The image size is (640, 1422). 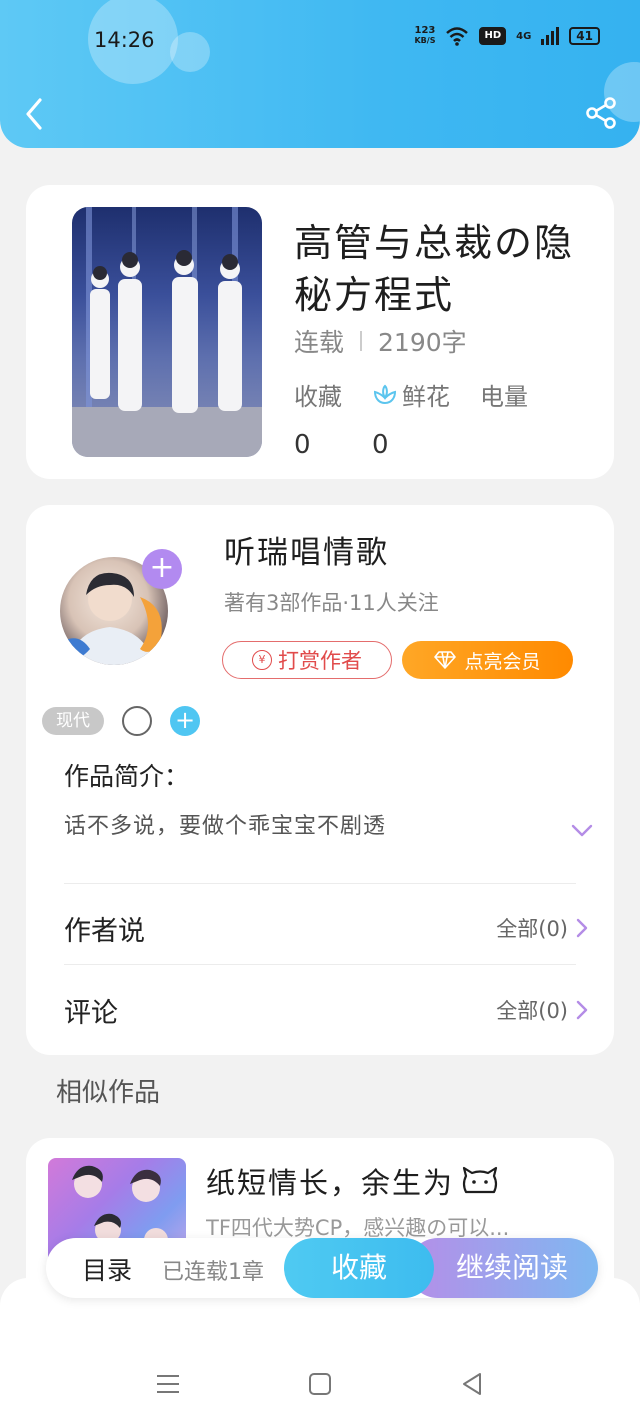 What do you see at coordinates (107, 1269) in the screenshot?
I see `toc-button: 目录` at bounding box center [107, 1269].